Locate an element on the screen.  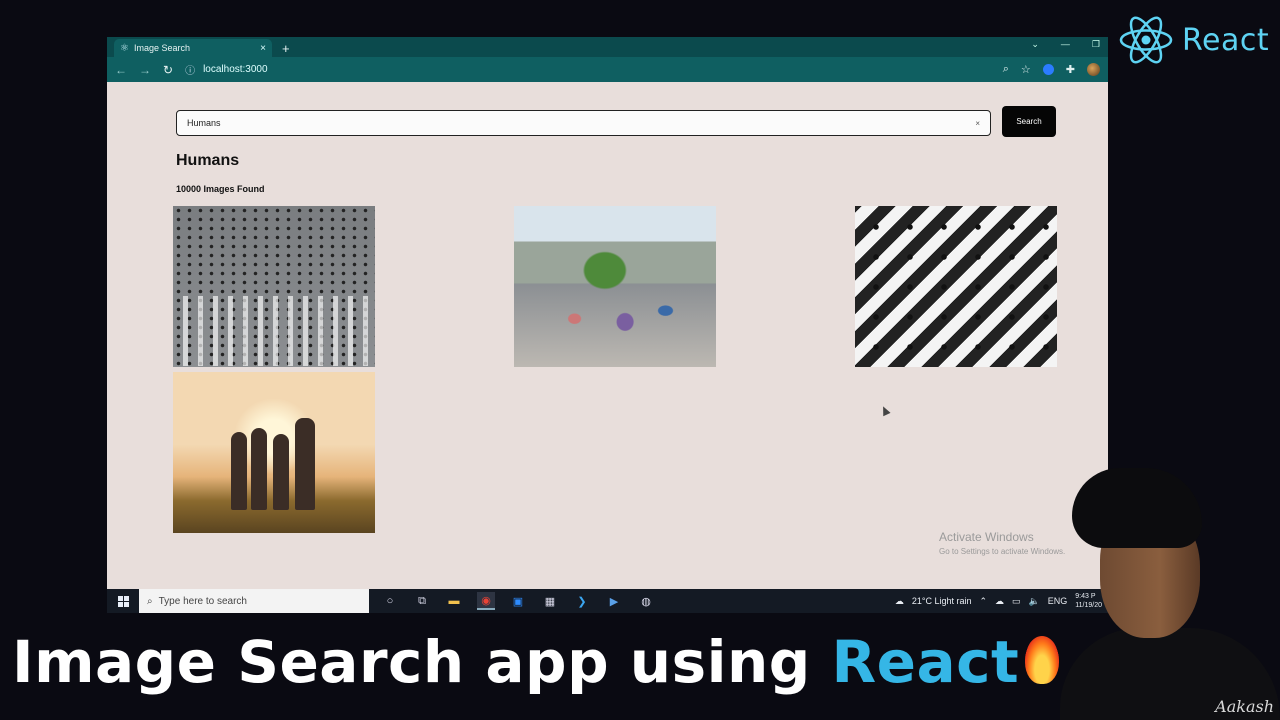
forward-icon: → is located at coordinates (145, 70).